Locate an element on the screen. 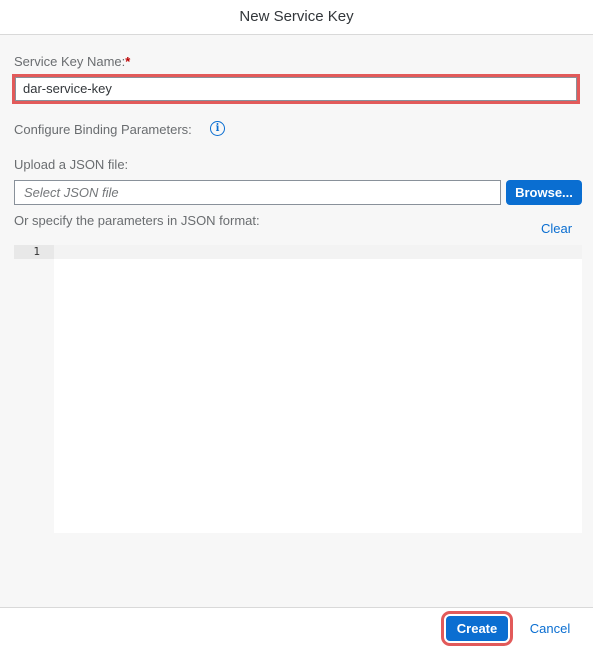  json-file-input: Select JSON file is located at coordinates (257, 192).